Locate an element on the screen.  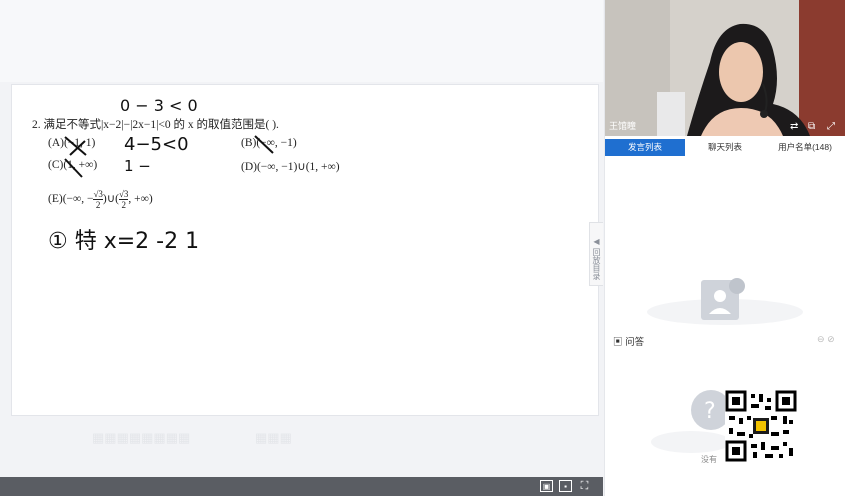
player-bottom-bar is located at coordinates (301, 486).